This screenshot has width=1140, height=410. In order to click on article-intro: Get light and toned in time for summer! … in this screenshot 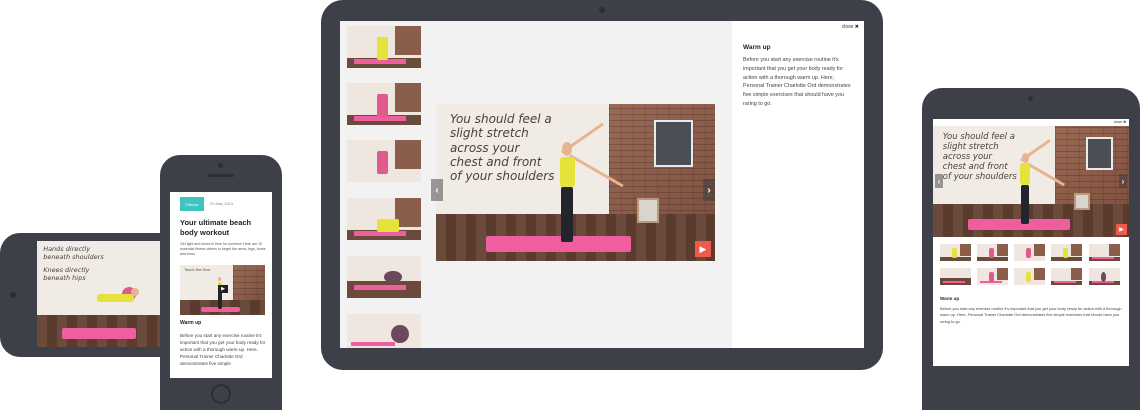, I will do `click(223, 249)`.